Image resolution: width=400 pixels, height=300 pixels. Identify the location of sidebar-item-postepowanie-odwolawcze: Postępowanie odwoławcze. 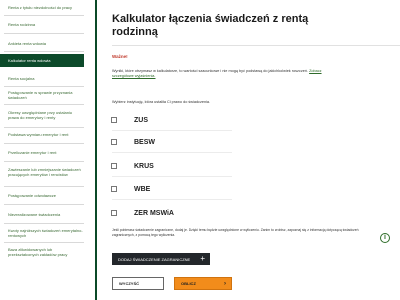
(42, 195).